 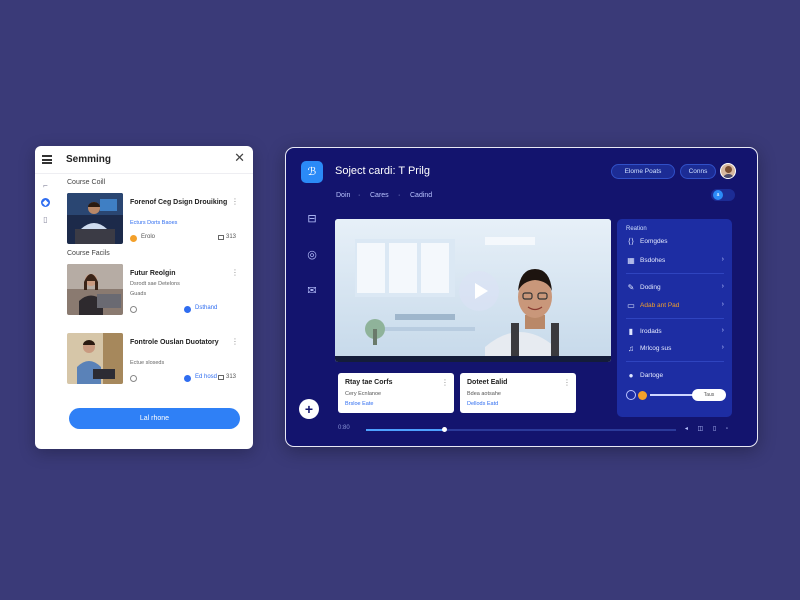 I want to click on grid-icon: ▦, so click(x=631, y=260).